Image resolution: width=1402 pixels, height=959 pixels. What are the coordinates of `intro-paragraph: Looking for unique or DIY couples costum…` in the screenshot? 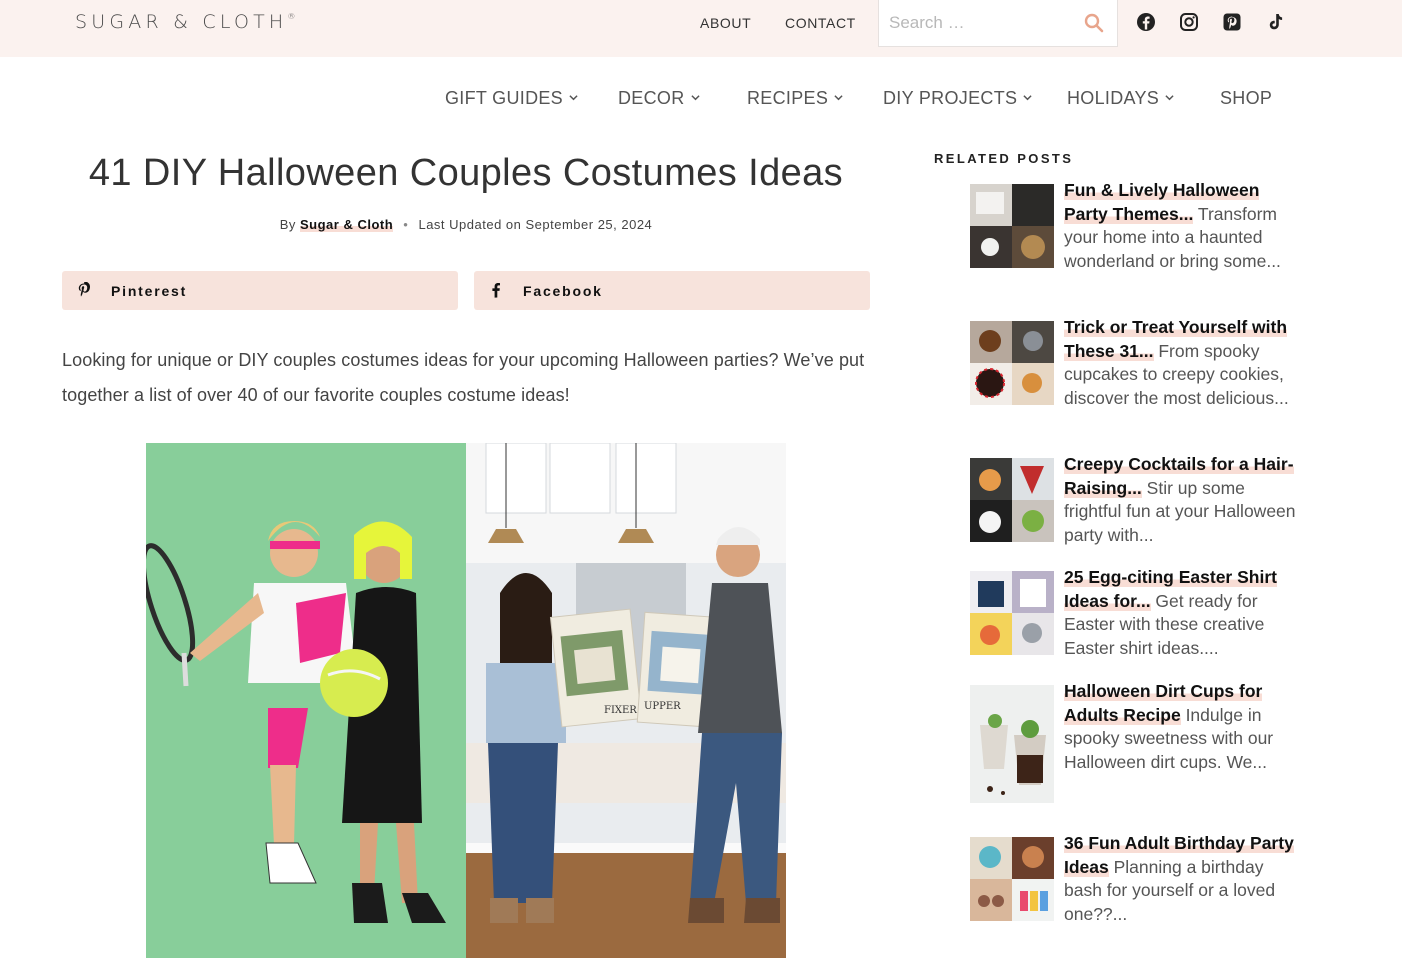 It's located at (463, 377).